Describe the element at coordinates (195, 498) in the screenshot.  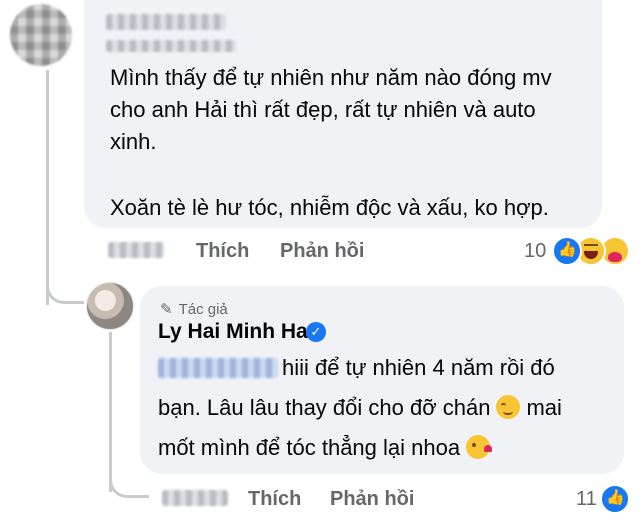
I see `reply-timestamp-redacted` at that location.